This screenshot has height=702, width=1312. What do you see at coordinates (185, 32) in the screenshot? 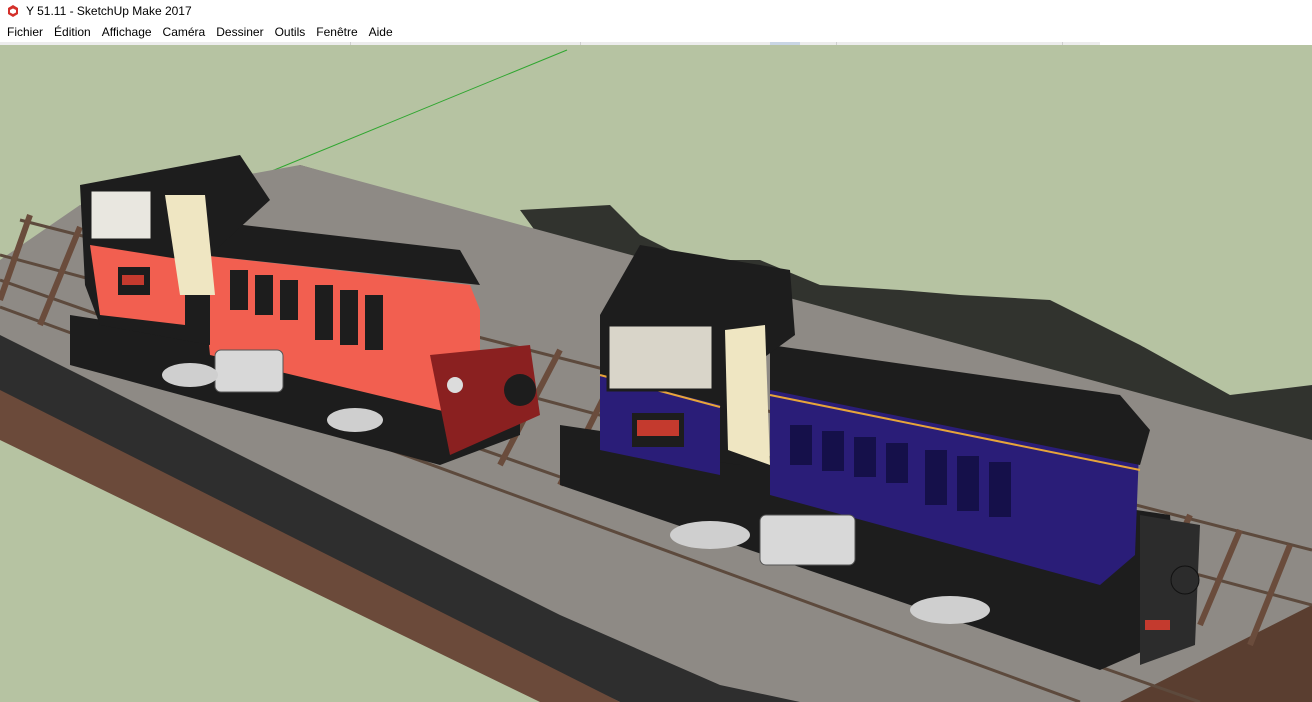
I see `menu-camera: Caméra` at bounding box center [185, 32].